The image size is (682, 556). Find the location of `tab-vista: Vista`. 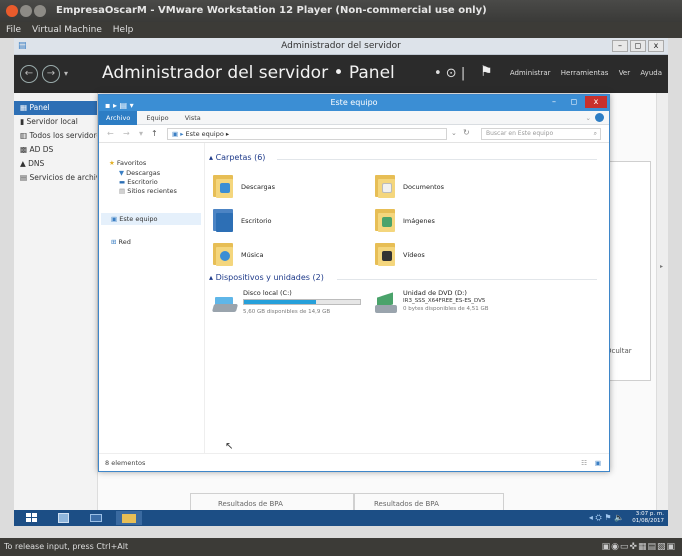

tab-vista: Vista is located at coordinates (193, 118).